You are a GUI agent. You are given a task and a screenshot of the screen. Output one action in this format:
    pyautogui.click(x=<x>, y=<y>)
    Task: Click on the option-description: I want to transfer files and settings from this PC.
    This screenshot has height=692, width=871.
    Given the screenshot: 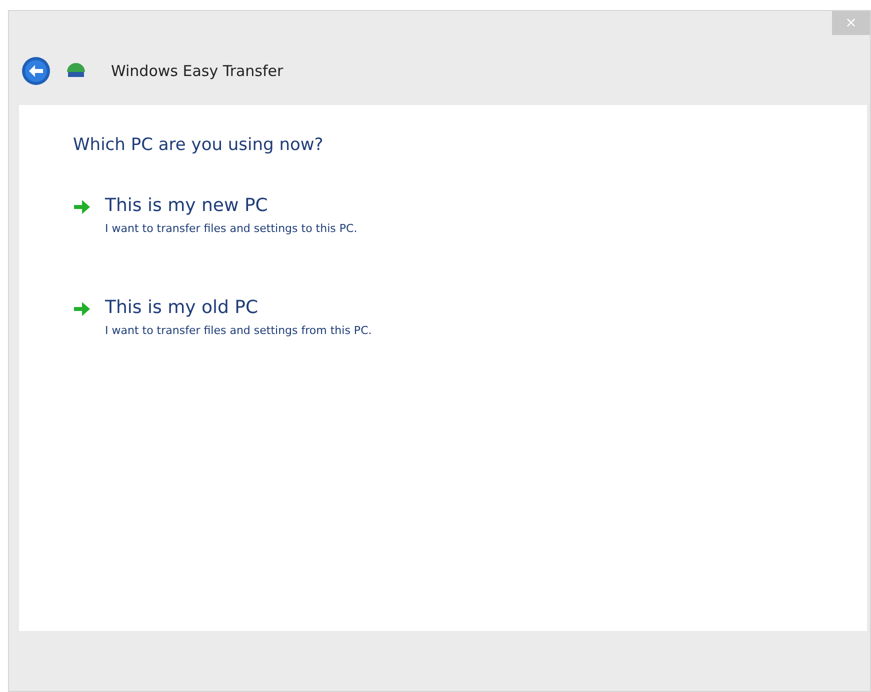 What is the action you would take?
    pyautogui.click(x=238, y=331)
    